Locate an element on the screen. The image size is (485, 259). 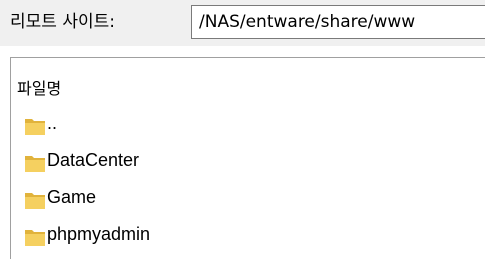
file-name: DataCenter is located at coordinates (93, 160).